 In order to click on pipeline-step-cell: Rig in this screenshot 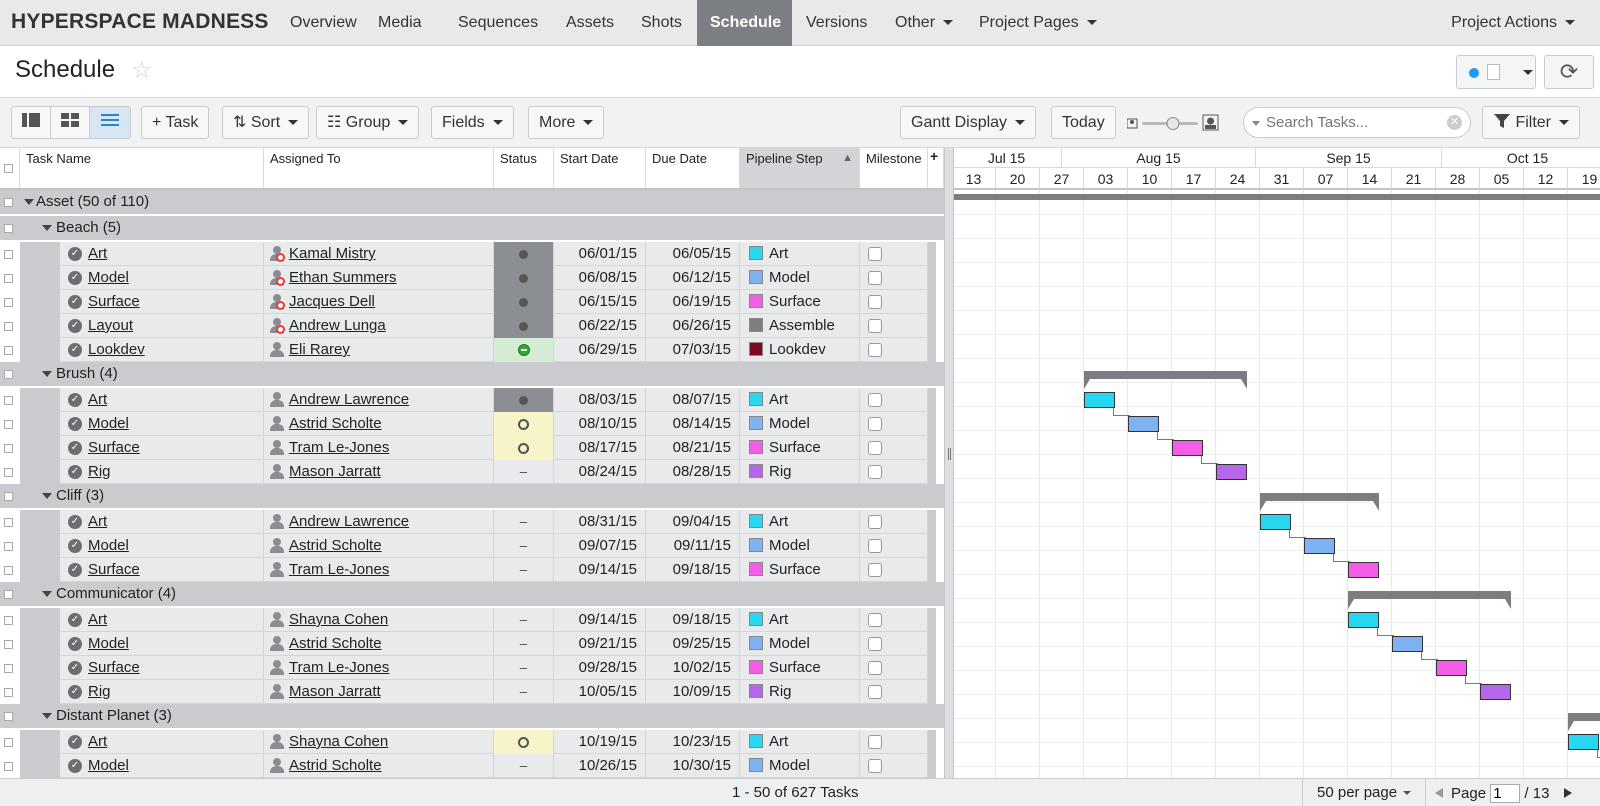, I will do `click(800, 692)`.